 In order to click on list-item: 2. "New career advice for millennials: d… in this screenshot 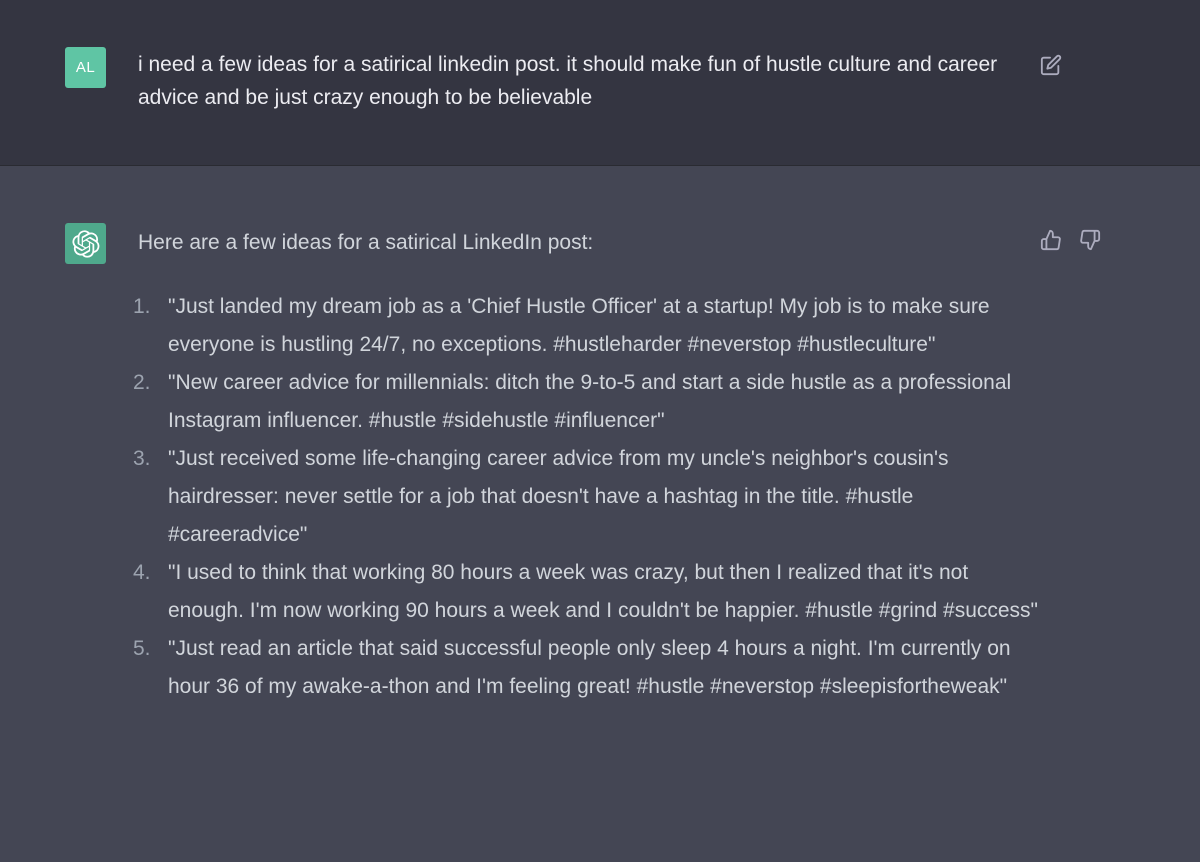, I will do `click(585, 402)`.